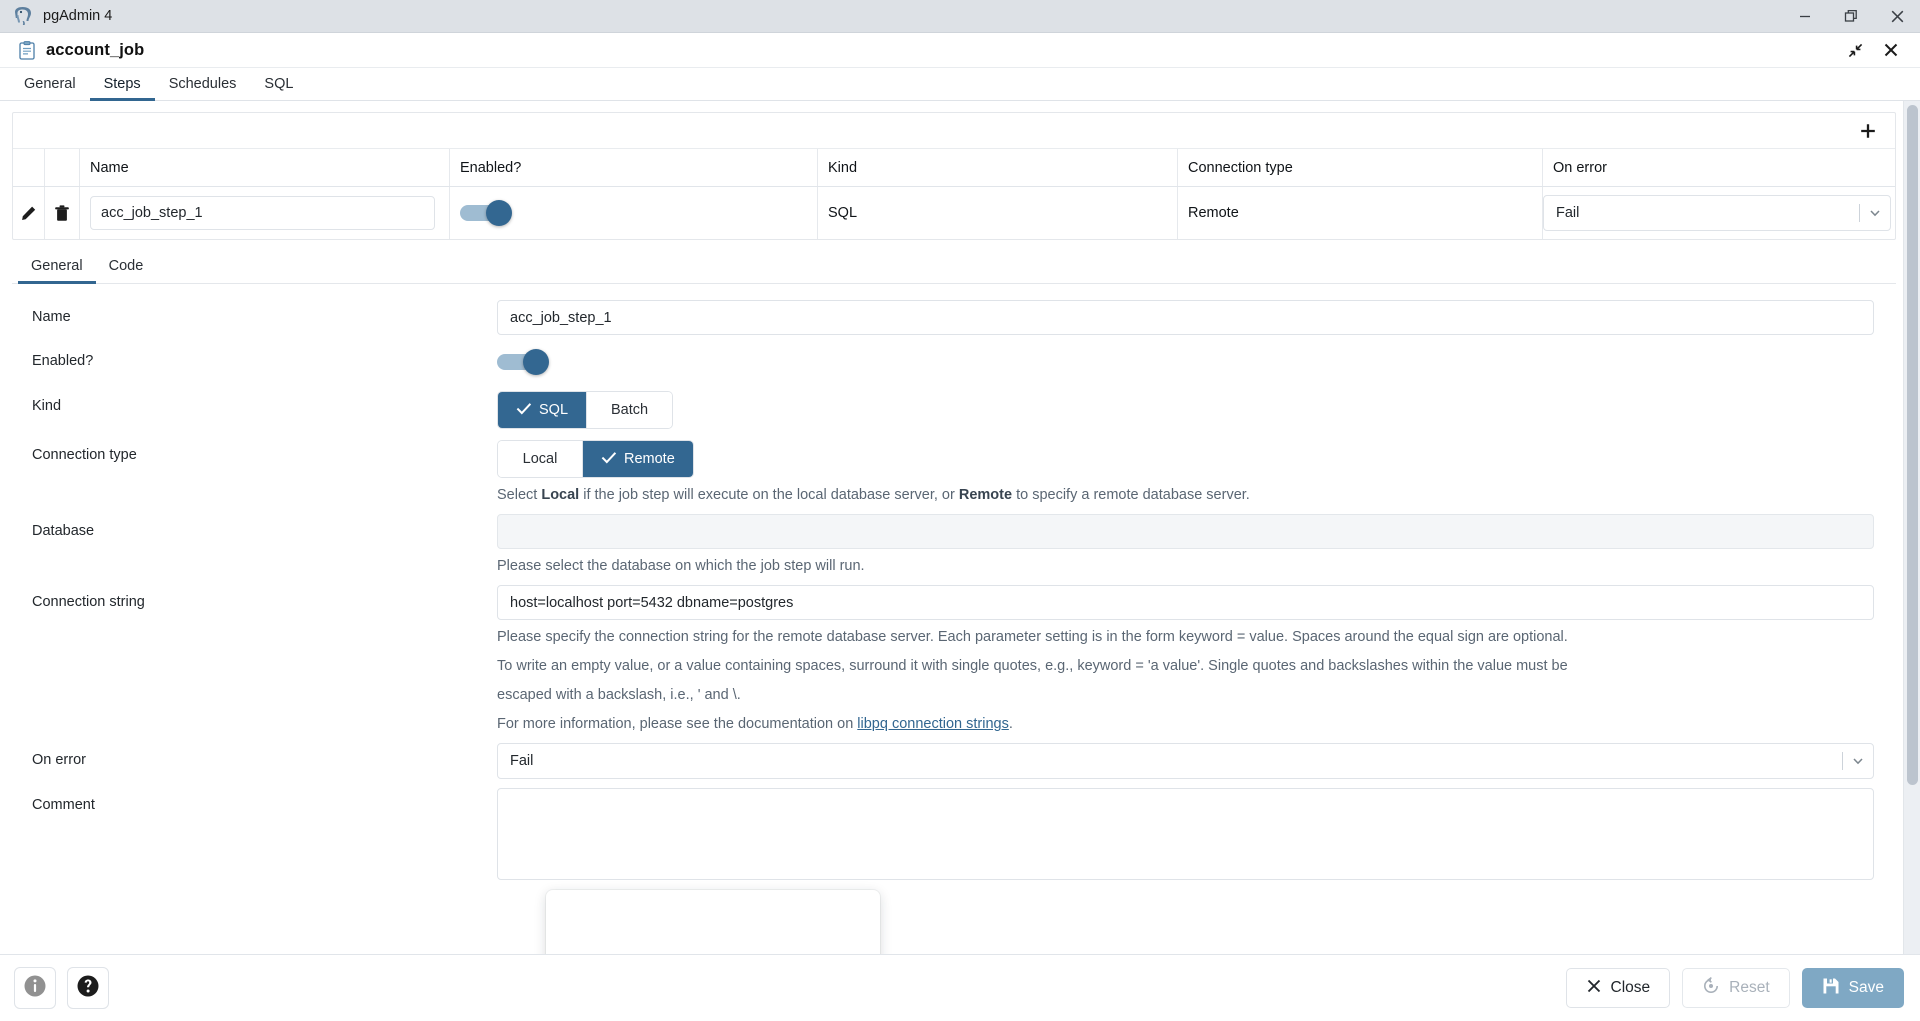 The height and width of the screenshot is (1021, 1920). Describe the element at coordinates (51, 317) in the screenshot. I see `name-label: Name` at that location.